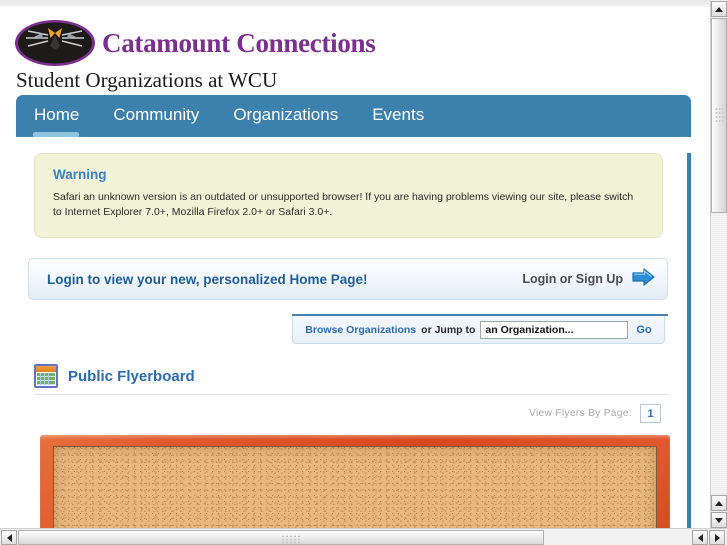  Describe the element at coordinates (55, 43) in the screenshot. I see `catamount-logo-icon` at that location.